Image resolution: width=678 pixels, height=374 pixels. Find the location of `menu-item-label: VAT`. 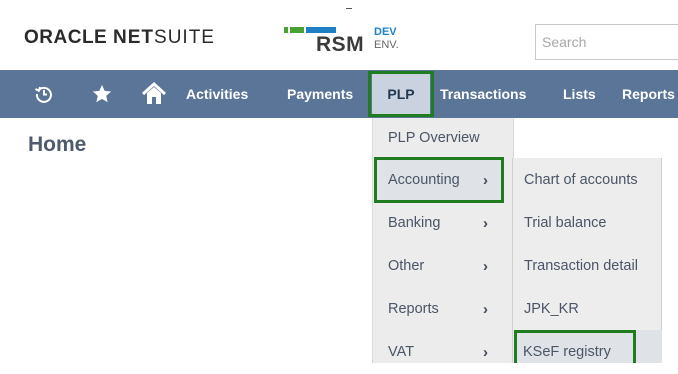

menu-item-label: VAT is located at coordinates (401, 352).